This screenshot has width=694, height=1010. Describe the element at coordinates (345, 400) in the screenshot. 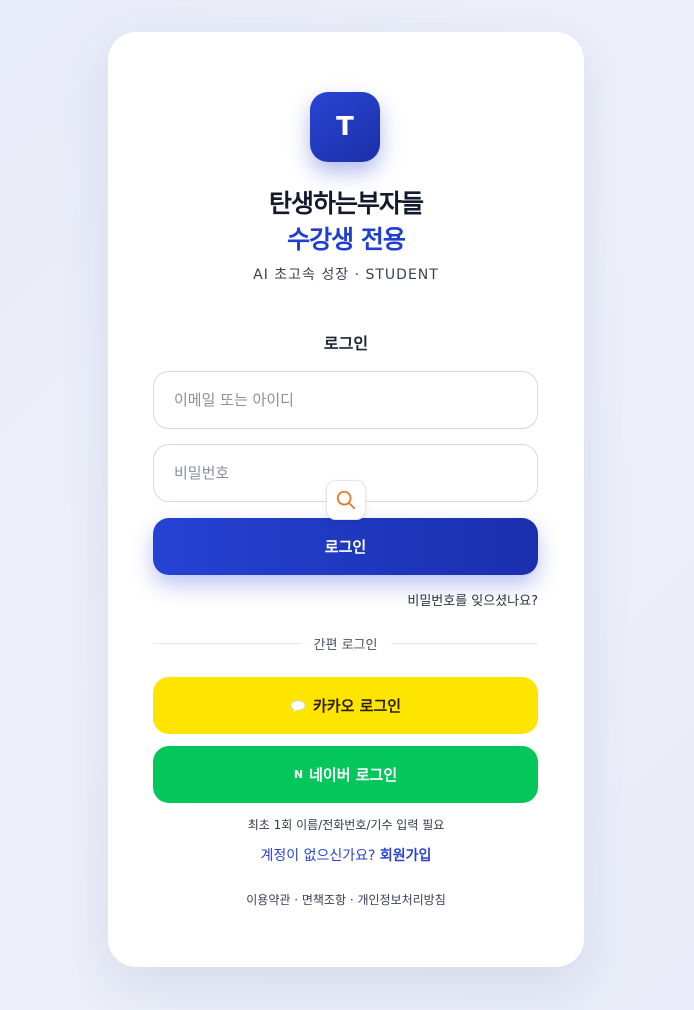

I see `email-input` at that location.